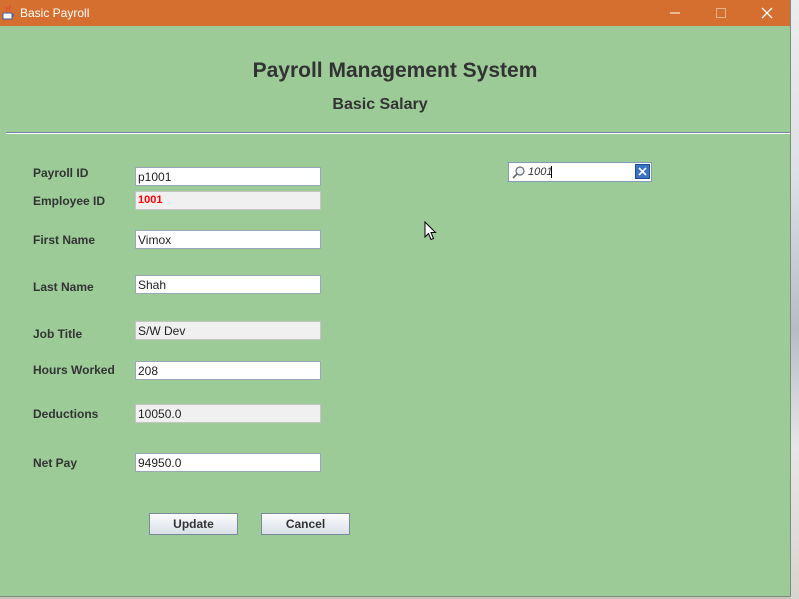 The width and height of the screenshot is (799, 599). What do you see at coordinates (228, 370) in the screenshot?
I see `hours-worked-field: 208` at bounding box center [228, 370].